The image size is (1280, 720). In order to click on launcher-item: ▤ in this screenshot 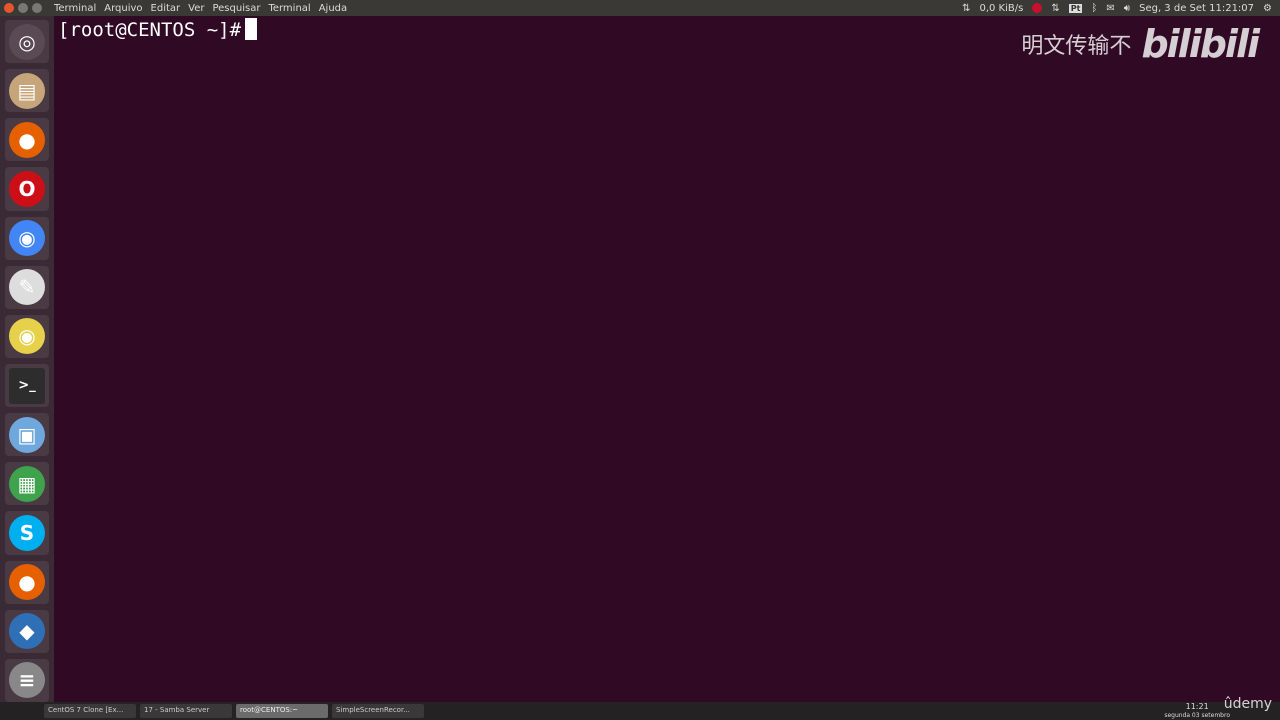, I will do `click(27, 91)`.